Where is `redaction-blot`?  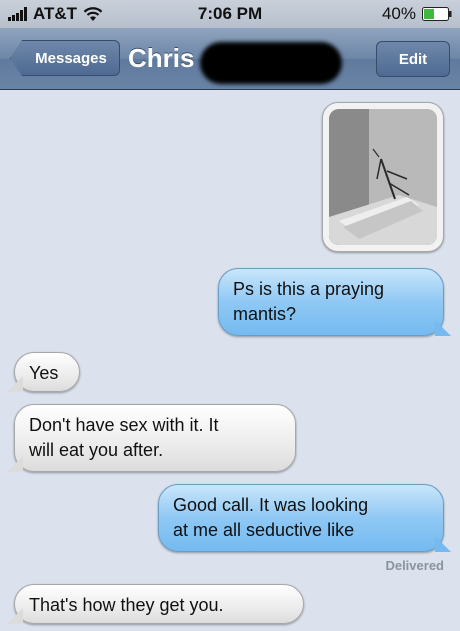 redaction-blot is located at coordinates (271, 63).